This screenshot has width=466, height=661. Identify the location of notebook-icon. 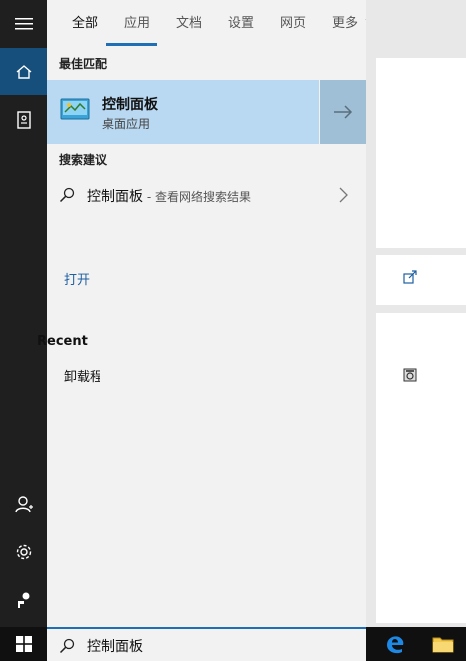
(23, 119).